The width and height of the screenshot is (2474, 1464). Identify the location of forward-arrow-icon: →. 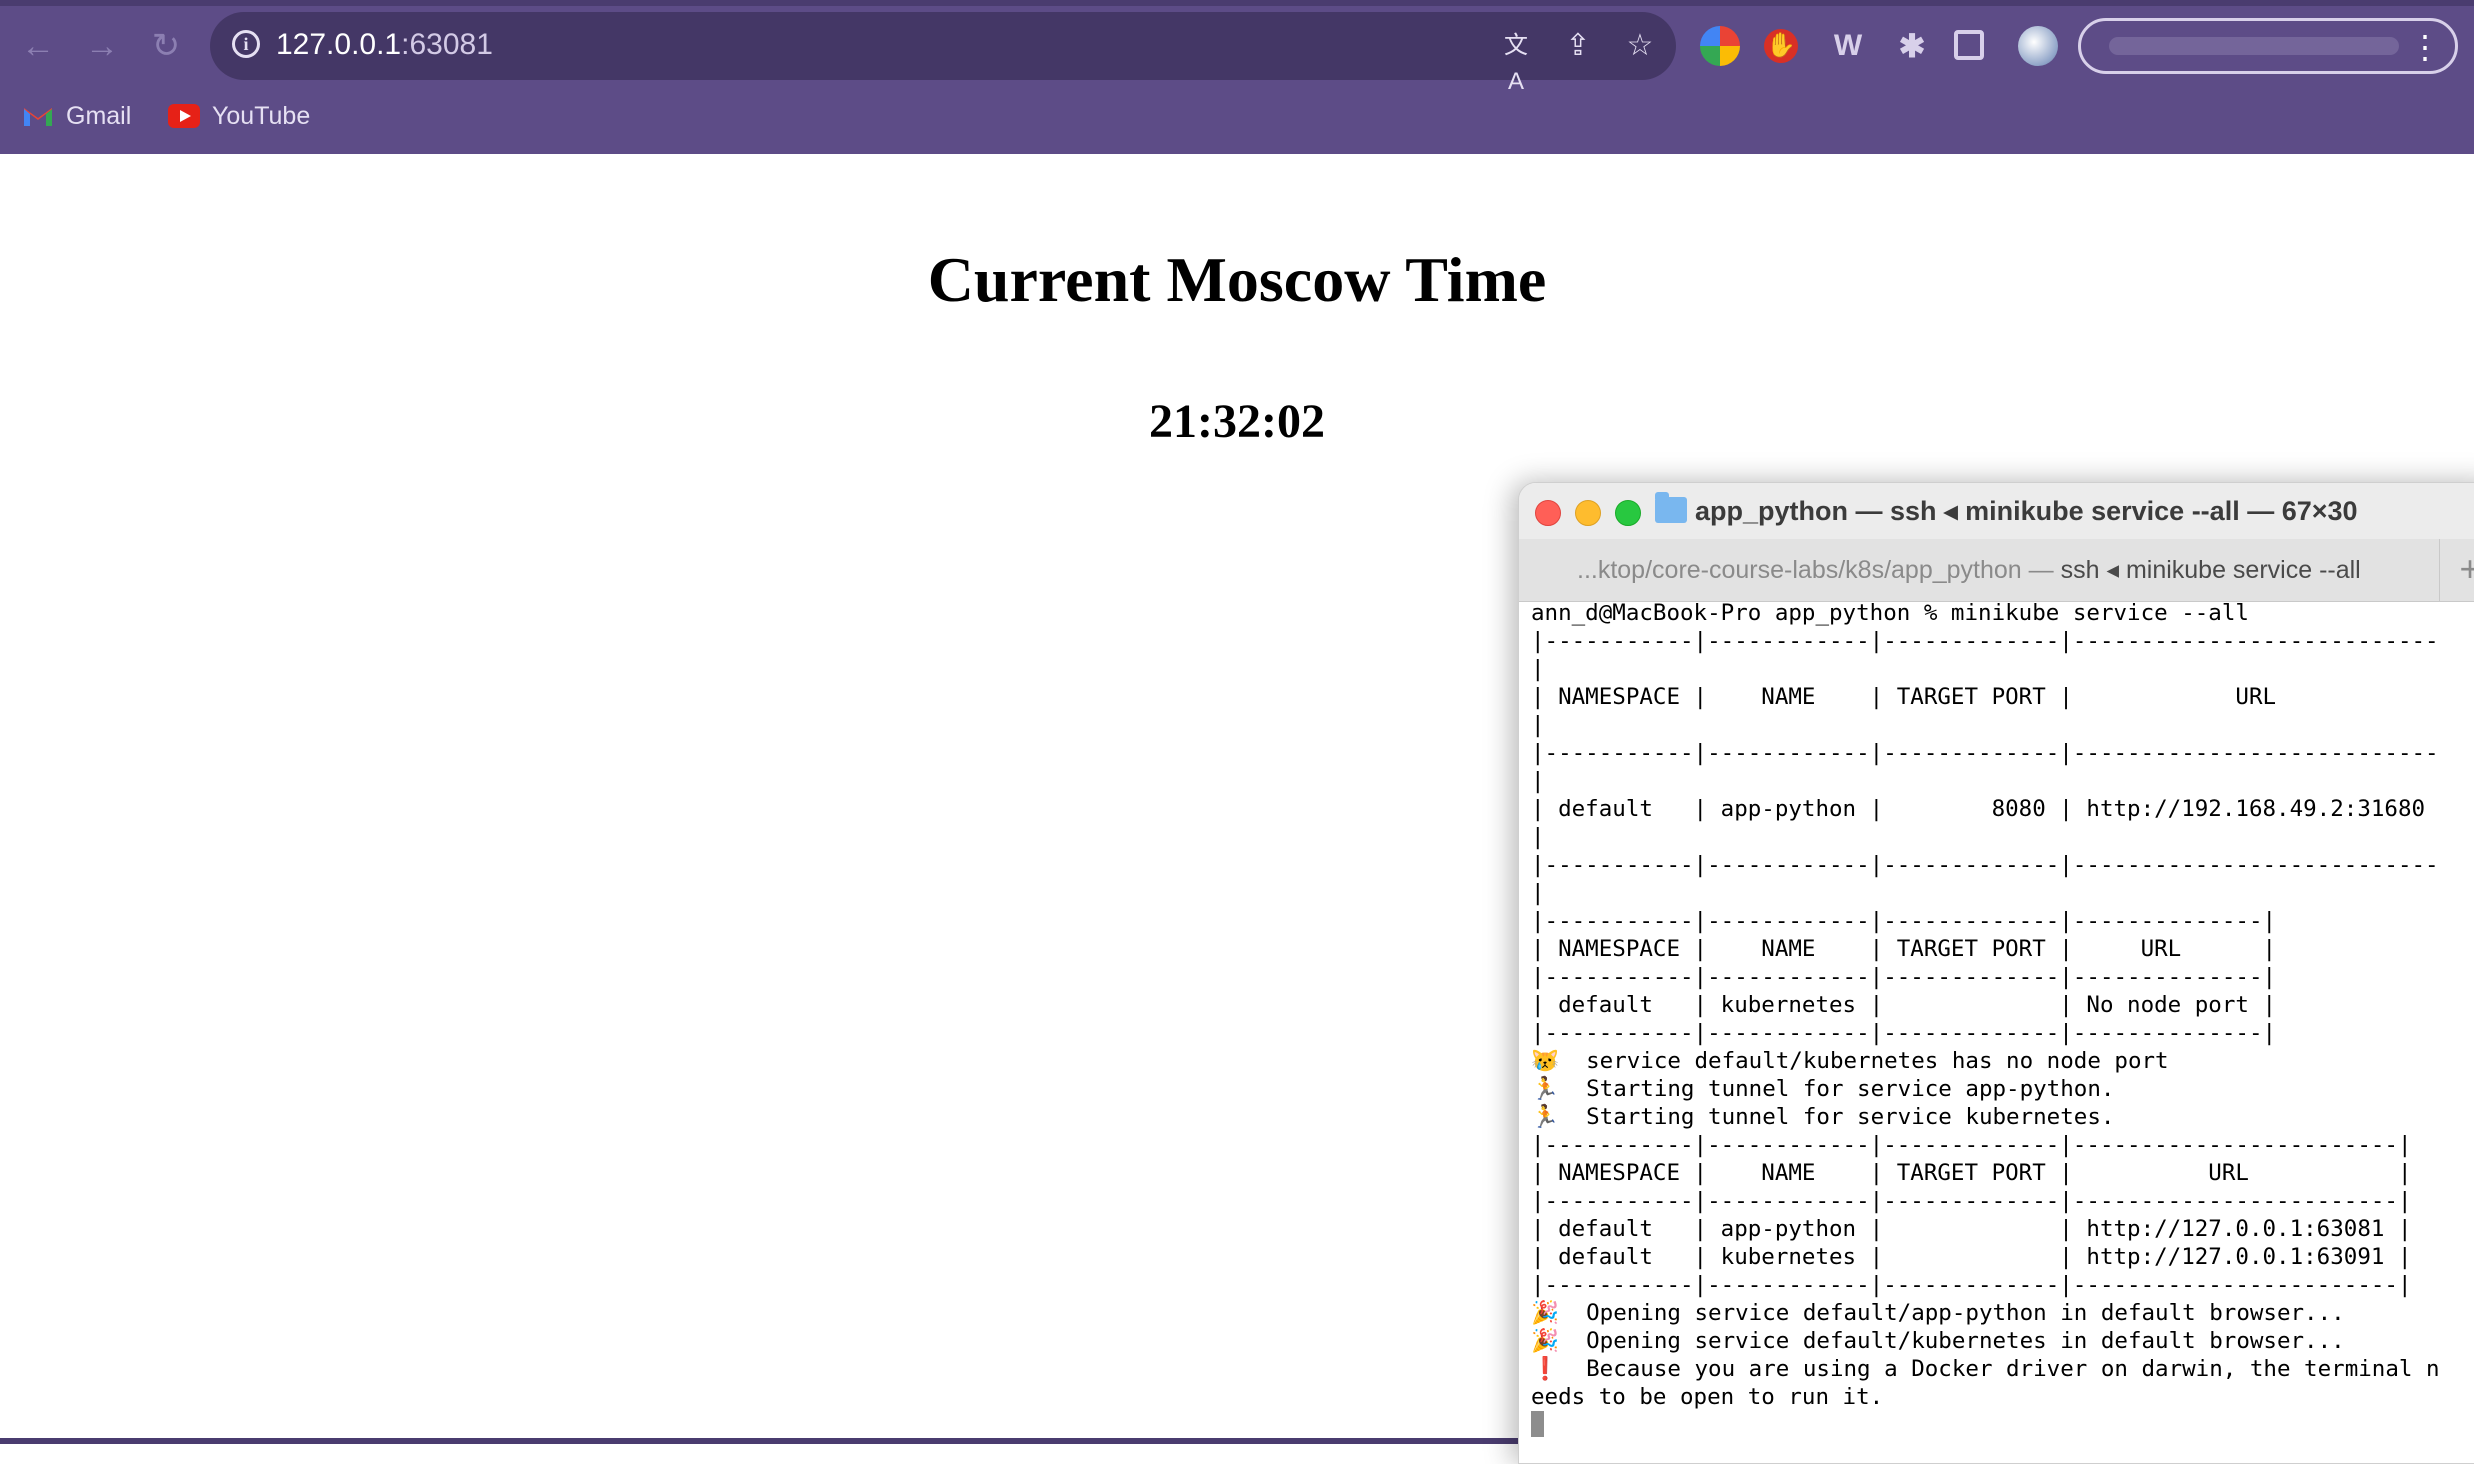
(102, 46).